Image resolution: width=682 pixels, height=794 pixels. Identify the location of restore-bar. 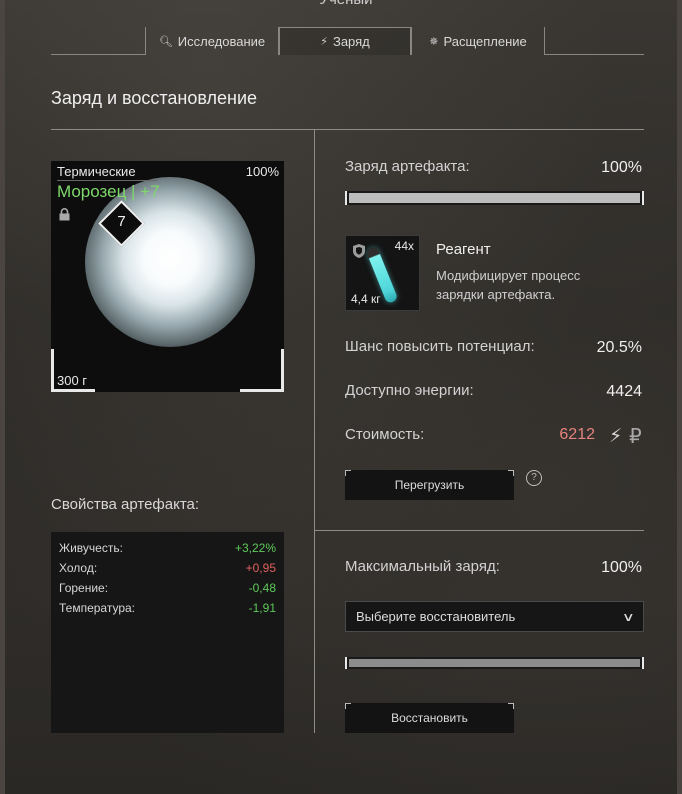
(494, 663).